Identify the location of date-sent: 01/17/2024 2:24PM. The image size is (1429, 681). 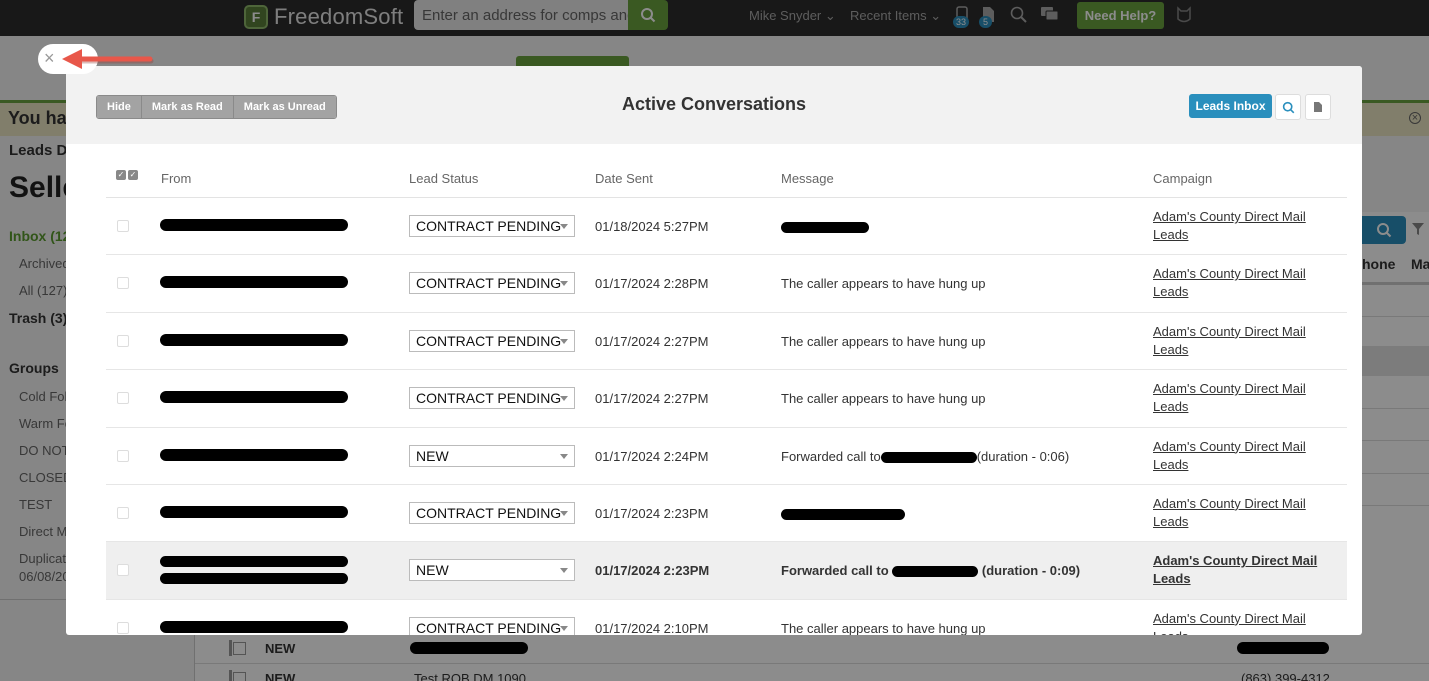
(652, 456).